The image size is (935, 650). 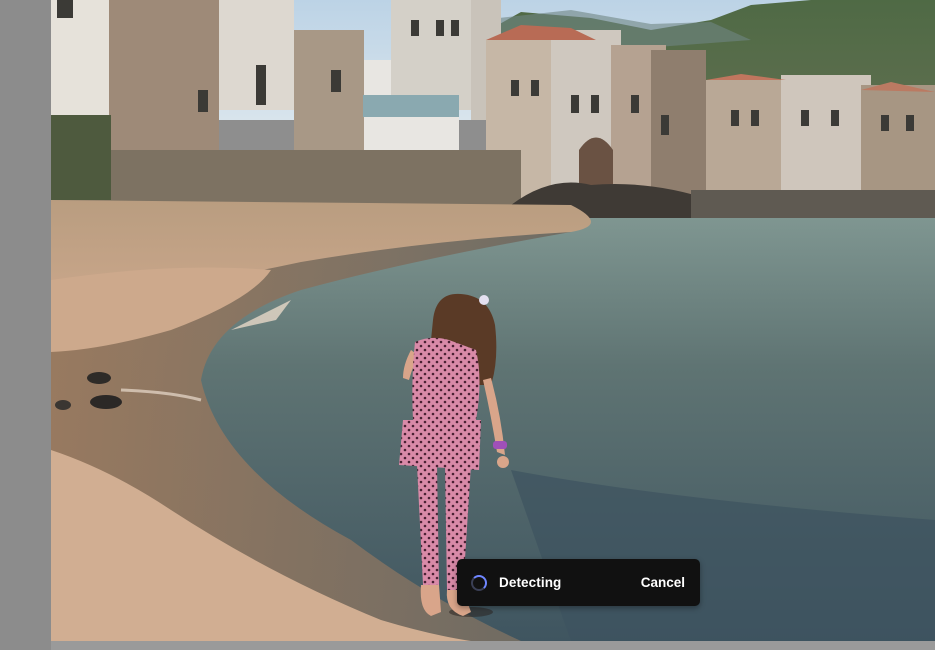 What do you see at coordinates (578, 582) in the screenshot?
I see `detecting-toast: Detecting Cancel` at bounding box center [578, 582].